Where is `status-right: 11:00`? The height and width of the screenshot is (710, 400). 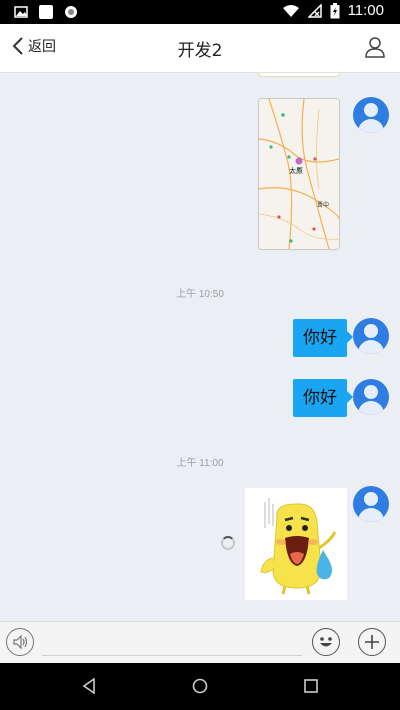
status-right: 11:00 is located at coordinates (333, 10).